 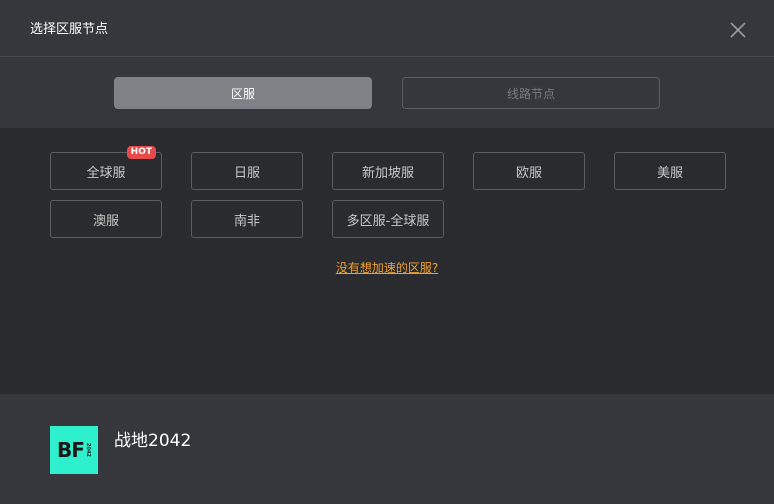 I want to click on game-logo: BF 2042, so click(x=74, y=450).